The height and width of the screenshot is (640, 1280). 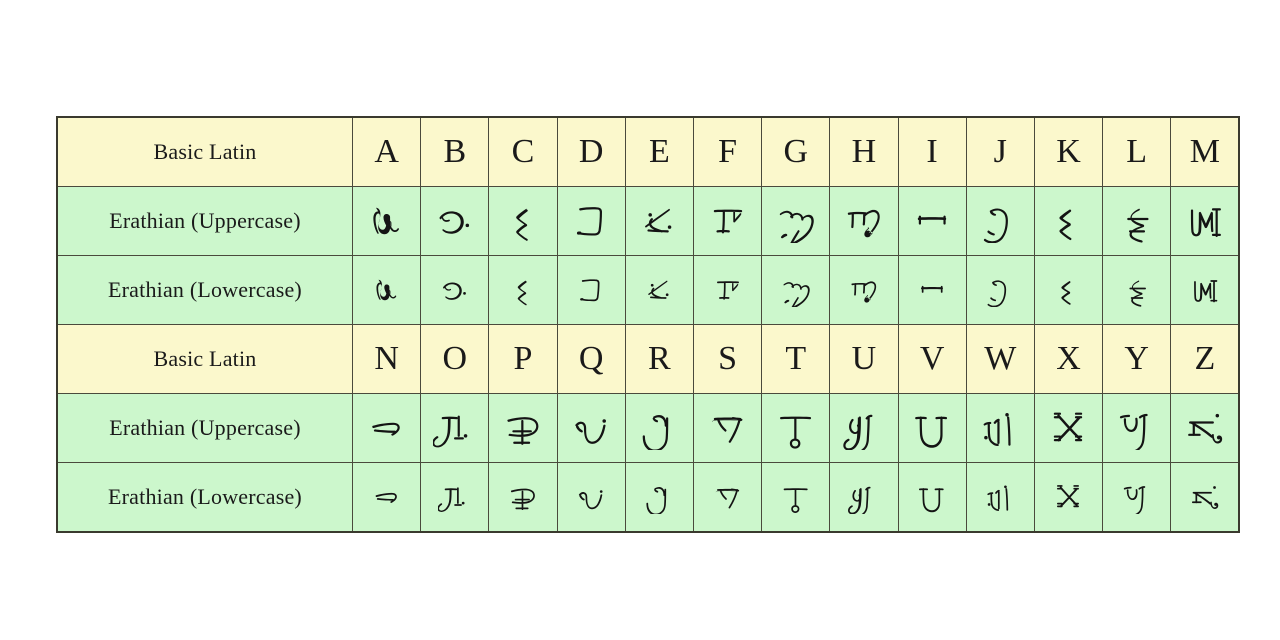 I want to click on latin-letter-cell: T, so click(x=796, y=359).